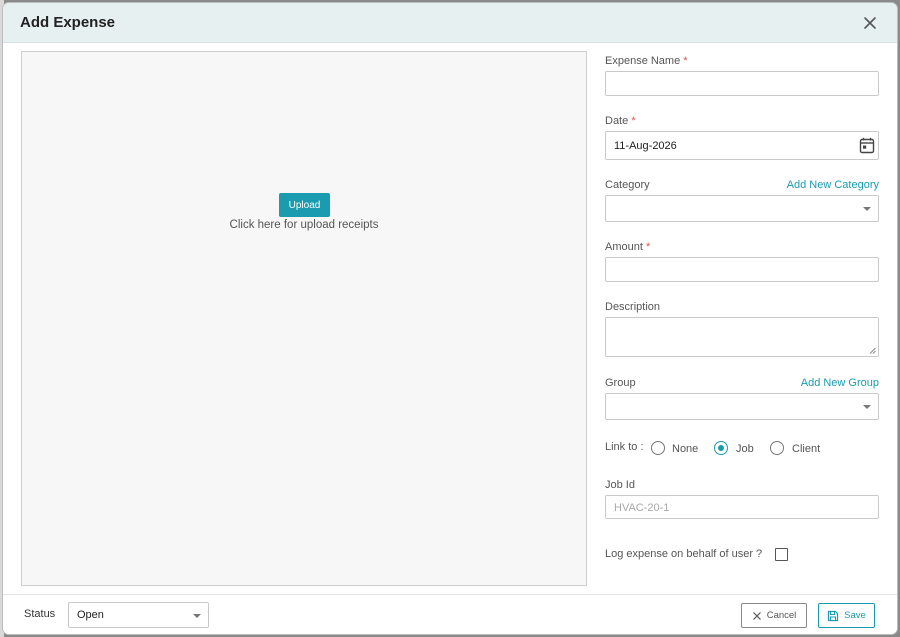  Describe the element at coordinates (774, 615) in the screenshot. I see `cancel-button: Cancel` at that location.